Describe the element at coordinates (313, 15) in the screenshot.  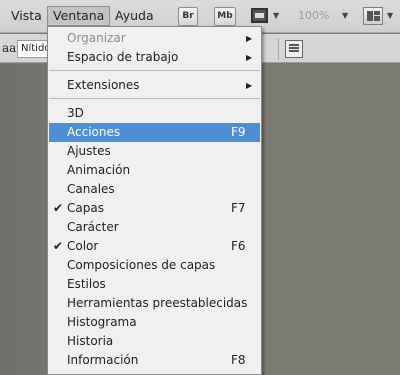
I see `zoom-level: 100%` at that location.